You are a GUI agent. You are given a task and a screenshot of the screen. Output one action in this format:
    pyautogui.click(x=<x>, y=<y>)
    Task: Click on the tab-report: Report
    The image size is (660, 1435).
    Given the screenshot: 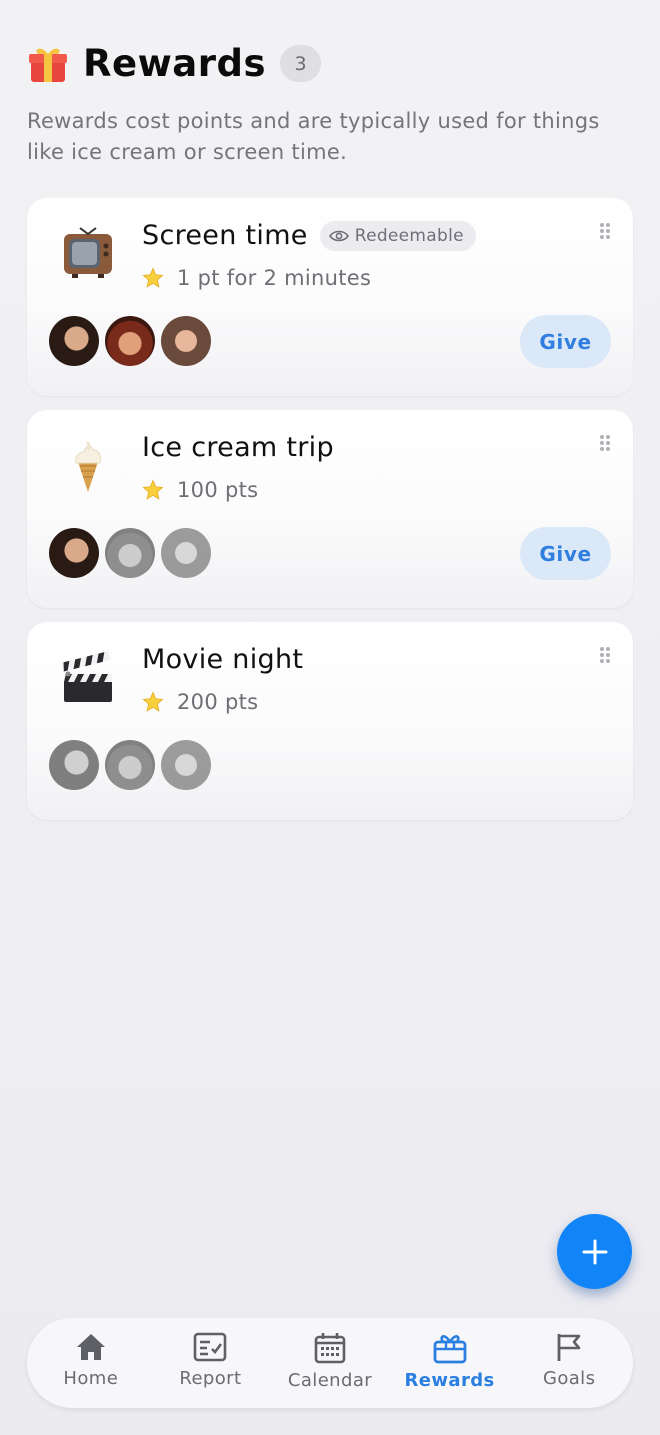 What is the action you would take?
    pyautogui.click(x=211, y=1363)
    